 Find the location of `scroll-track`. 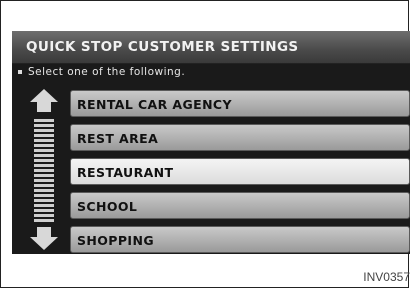

scroll-track is located at coordinates (44, 170).